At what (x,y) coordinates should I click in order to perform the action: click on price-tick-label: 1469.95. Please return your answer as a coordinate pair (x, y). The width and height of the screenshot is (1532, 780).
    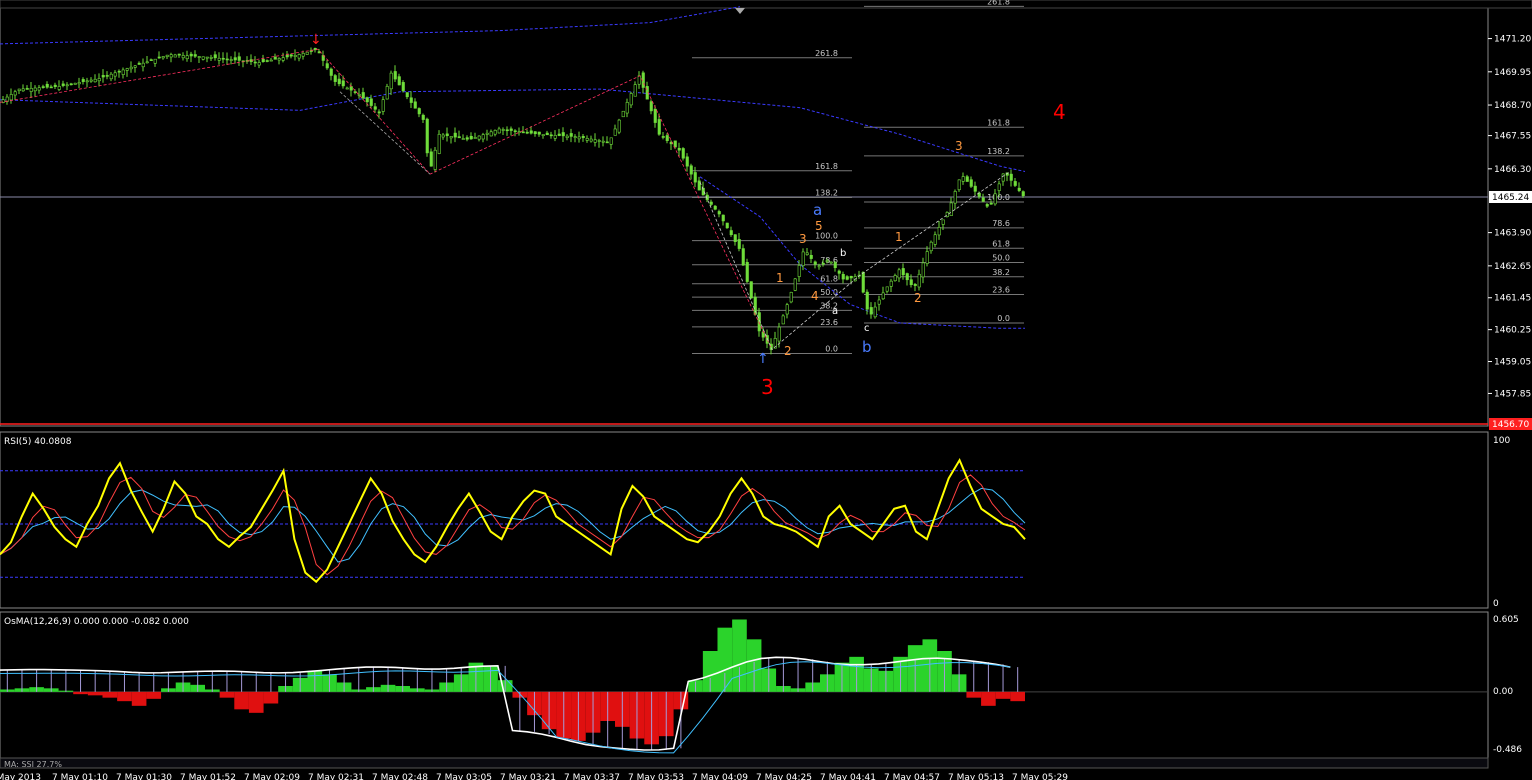
    Looking at the image, I should click on (1512, 73).